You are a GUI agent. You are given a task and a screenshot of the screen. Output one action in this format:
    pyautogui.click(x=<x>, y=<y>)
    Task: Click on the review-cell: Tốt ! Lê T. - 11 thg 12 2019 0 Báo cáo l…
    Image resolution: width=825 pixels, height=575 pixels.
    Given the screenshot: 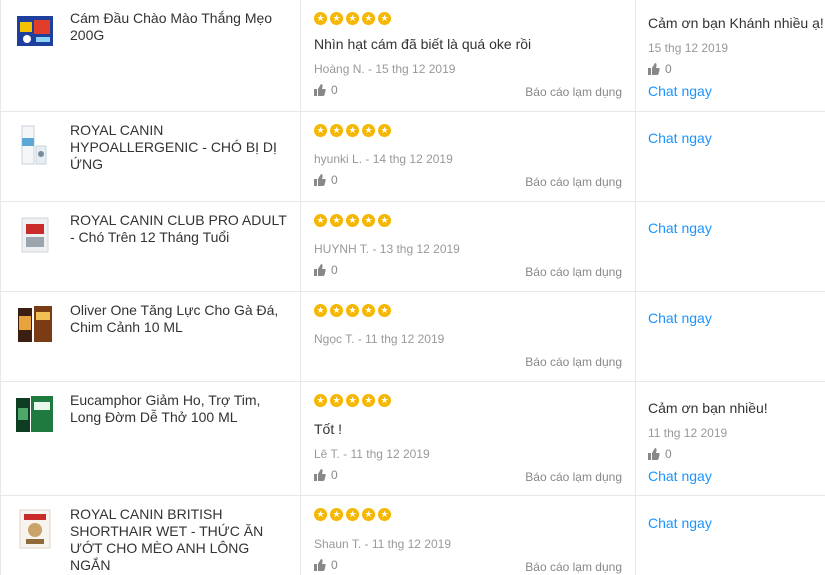 What is the action you would take?
    pyautogui.click(x=468, y=438)
    